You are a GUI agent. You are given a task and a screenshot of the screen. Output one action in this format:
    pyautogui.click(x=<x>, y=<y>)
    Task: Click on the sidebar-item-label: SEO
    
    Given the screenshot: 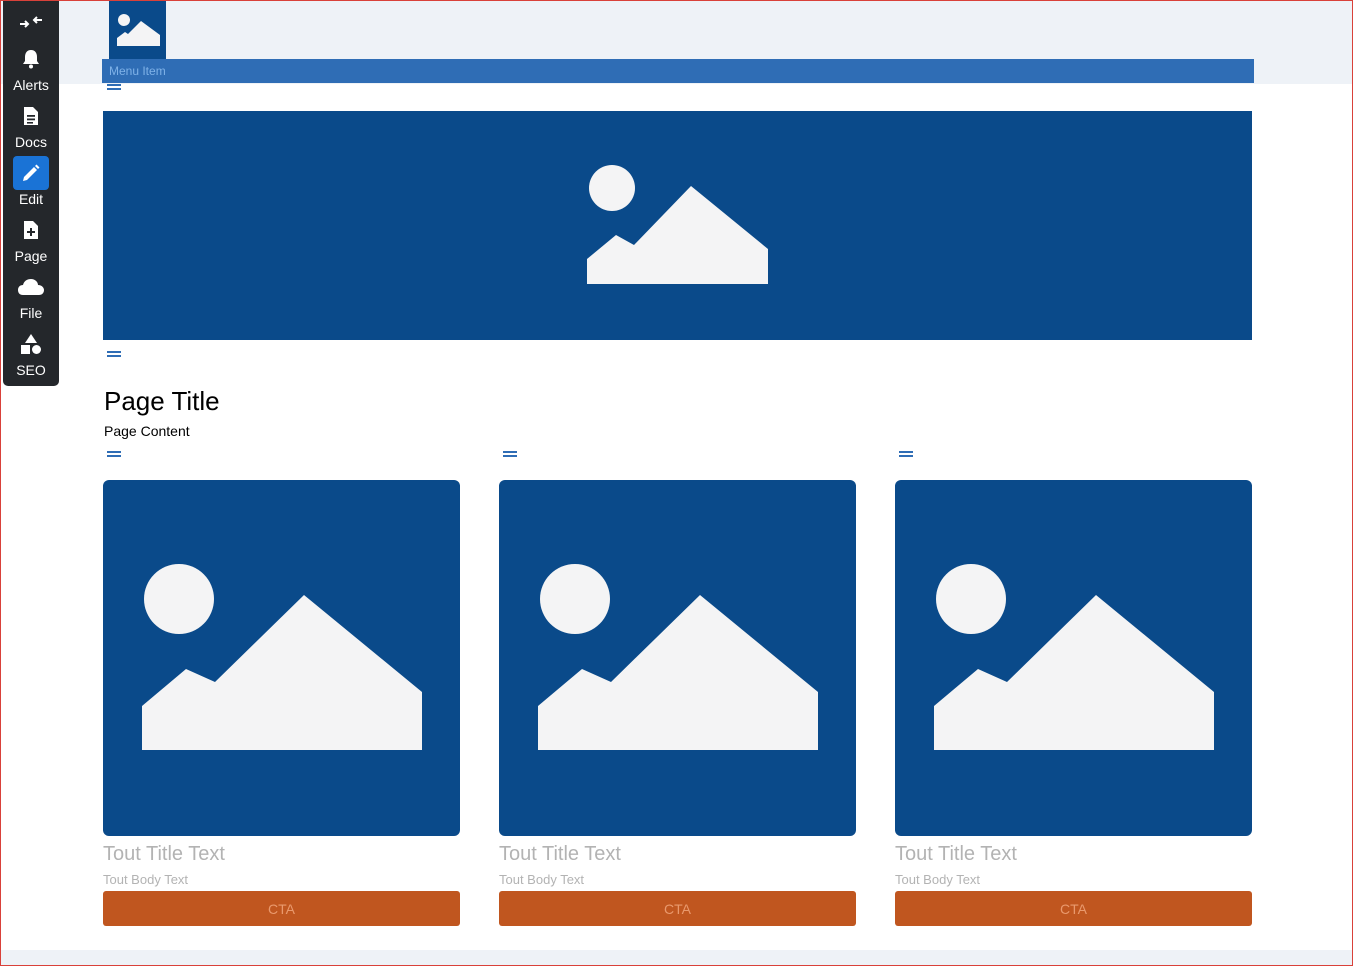 What is the action you would take?
    pyautogui.click(x=31, y=370)
    